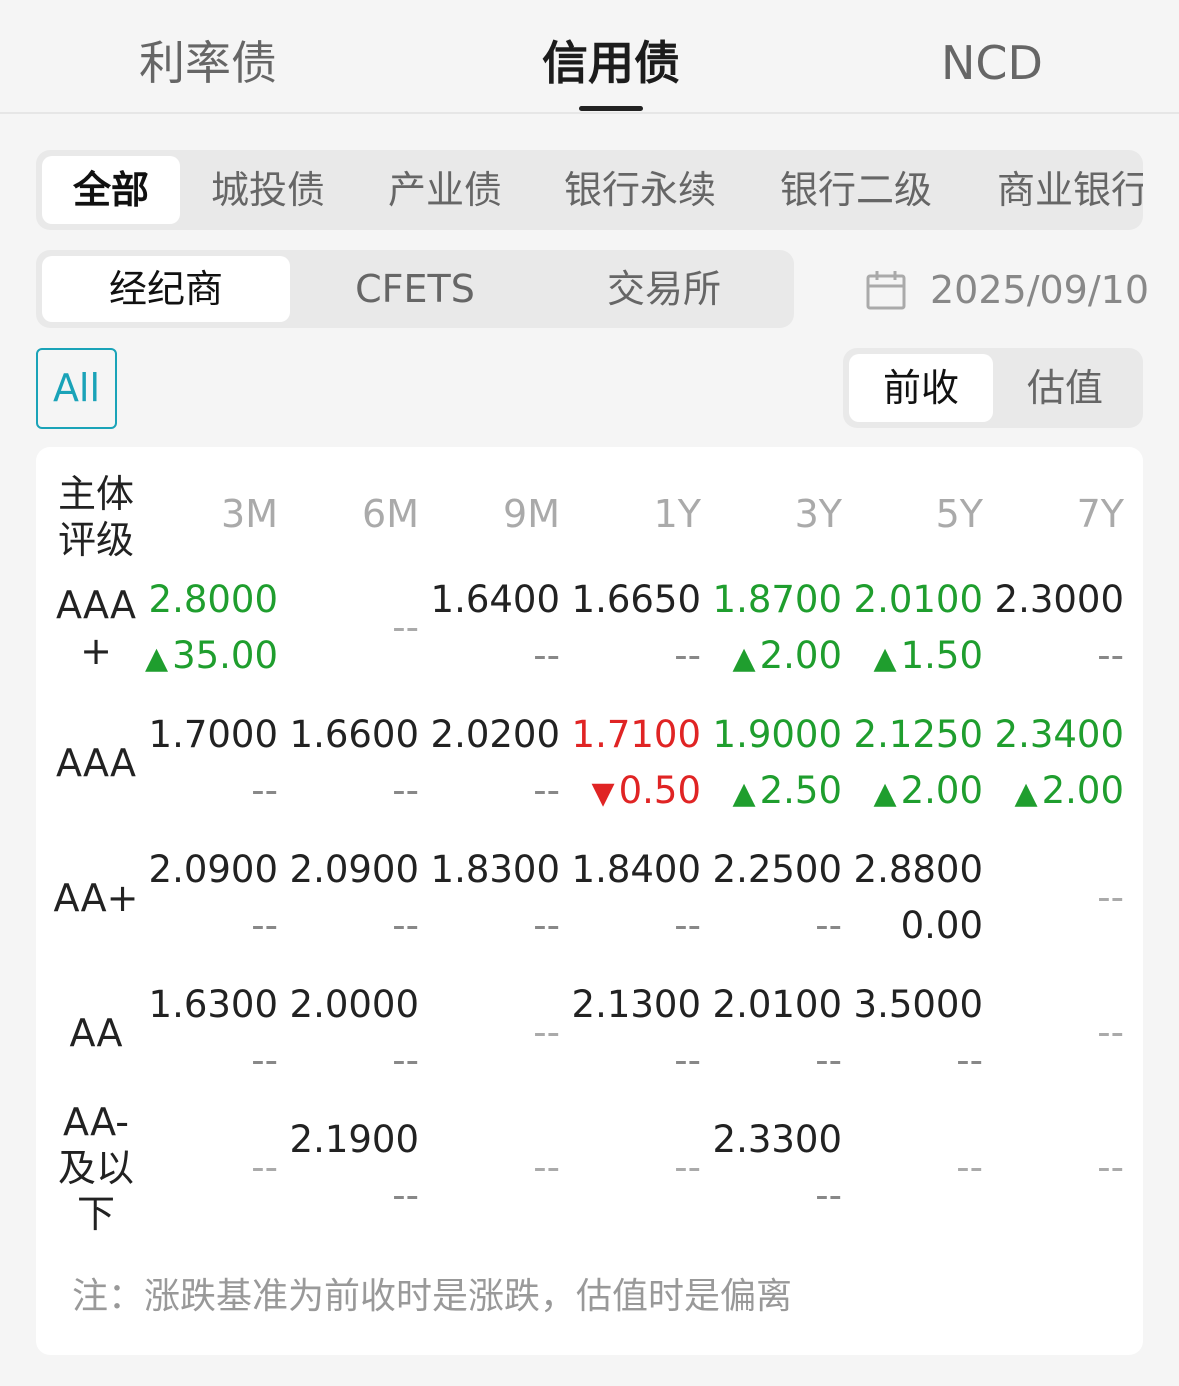  What do you see at coordinates (490, 763) in the screenshot?
I see `yield-cell: 2.0200 --` at bounding box center [490, 763].